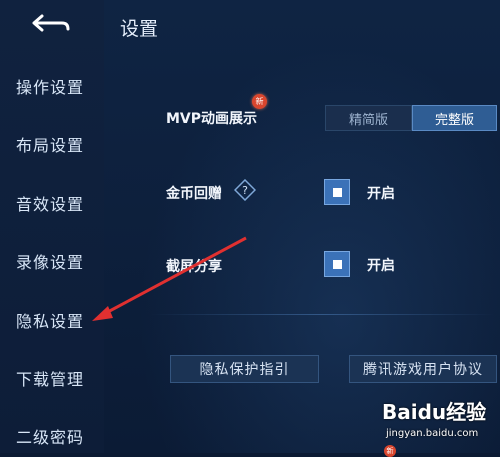  Describe the element at coordinates (434, 412) in the screenshot. I see `watermark-brand: Baidu经验` at that location.